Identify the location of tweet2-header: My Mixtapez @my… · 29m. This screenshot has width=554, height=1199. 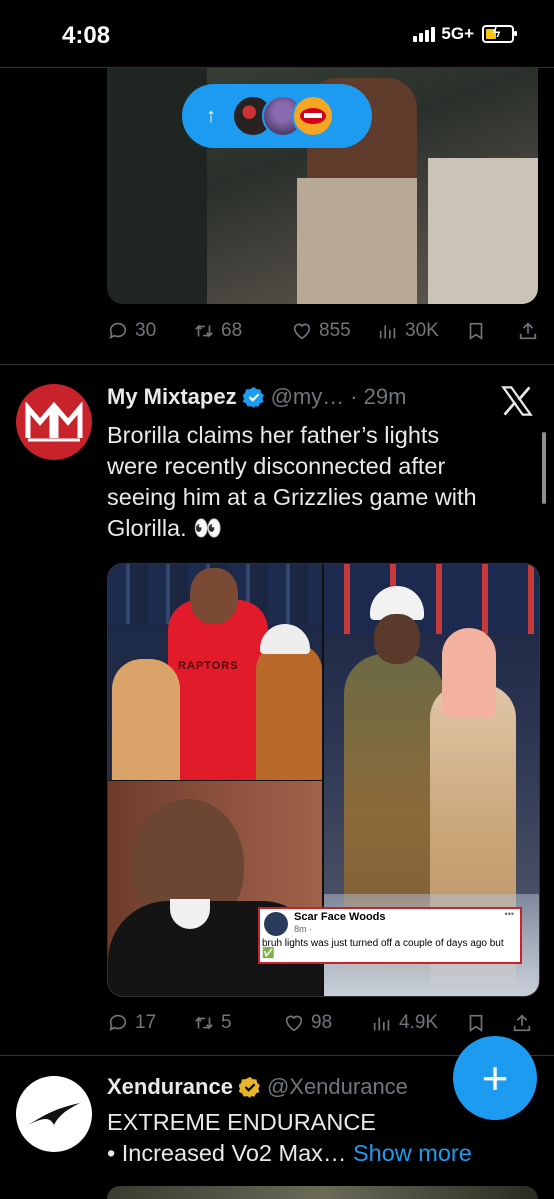
(256, 397).